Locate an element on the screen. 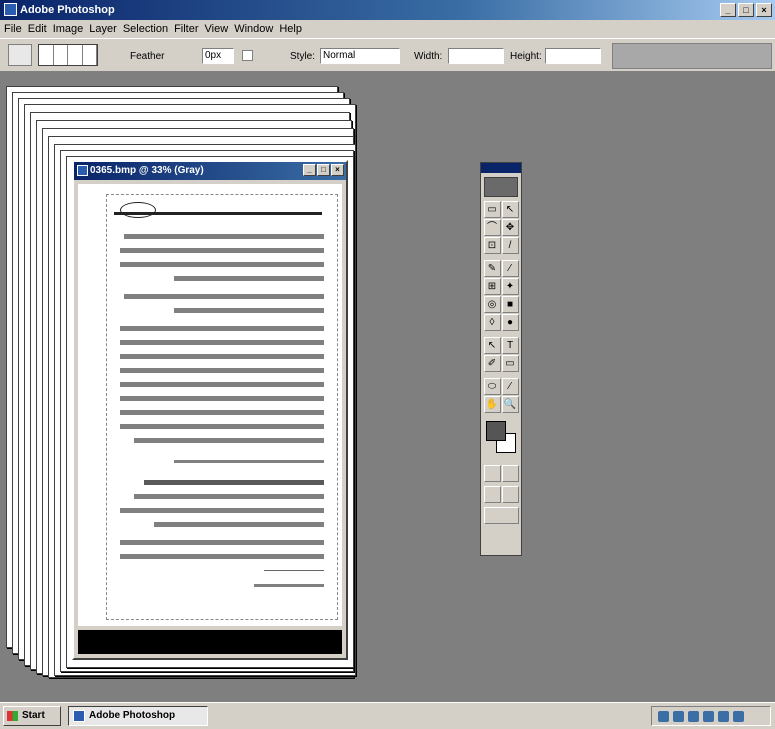  options-bar: Feather 0px Style: Normal Width: Height: is located at coordinates (387, 55).